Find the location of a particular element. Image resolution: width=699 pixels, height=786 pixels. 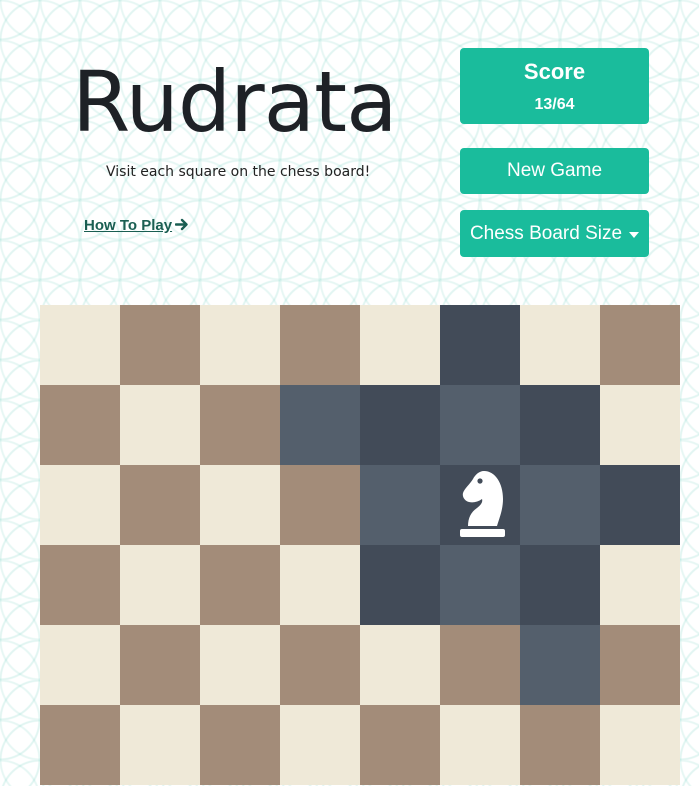

chess-knight-icon is located at coordinates (480, 505).